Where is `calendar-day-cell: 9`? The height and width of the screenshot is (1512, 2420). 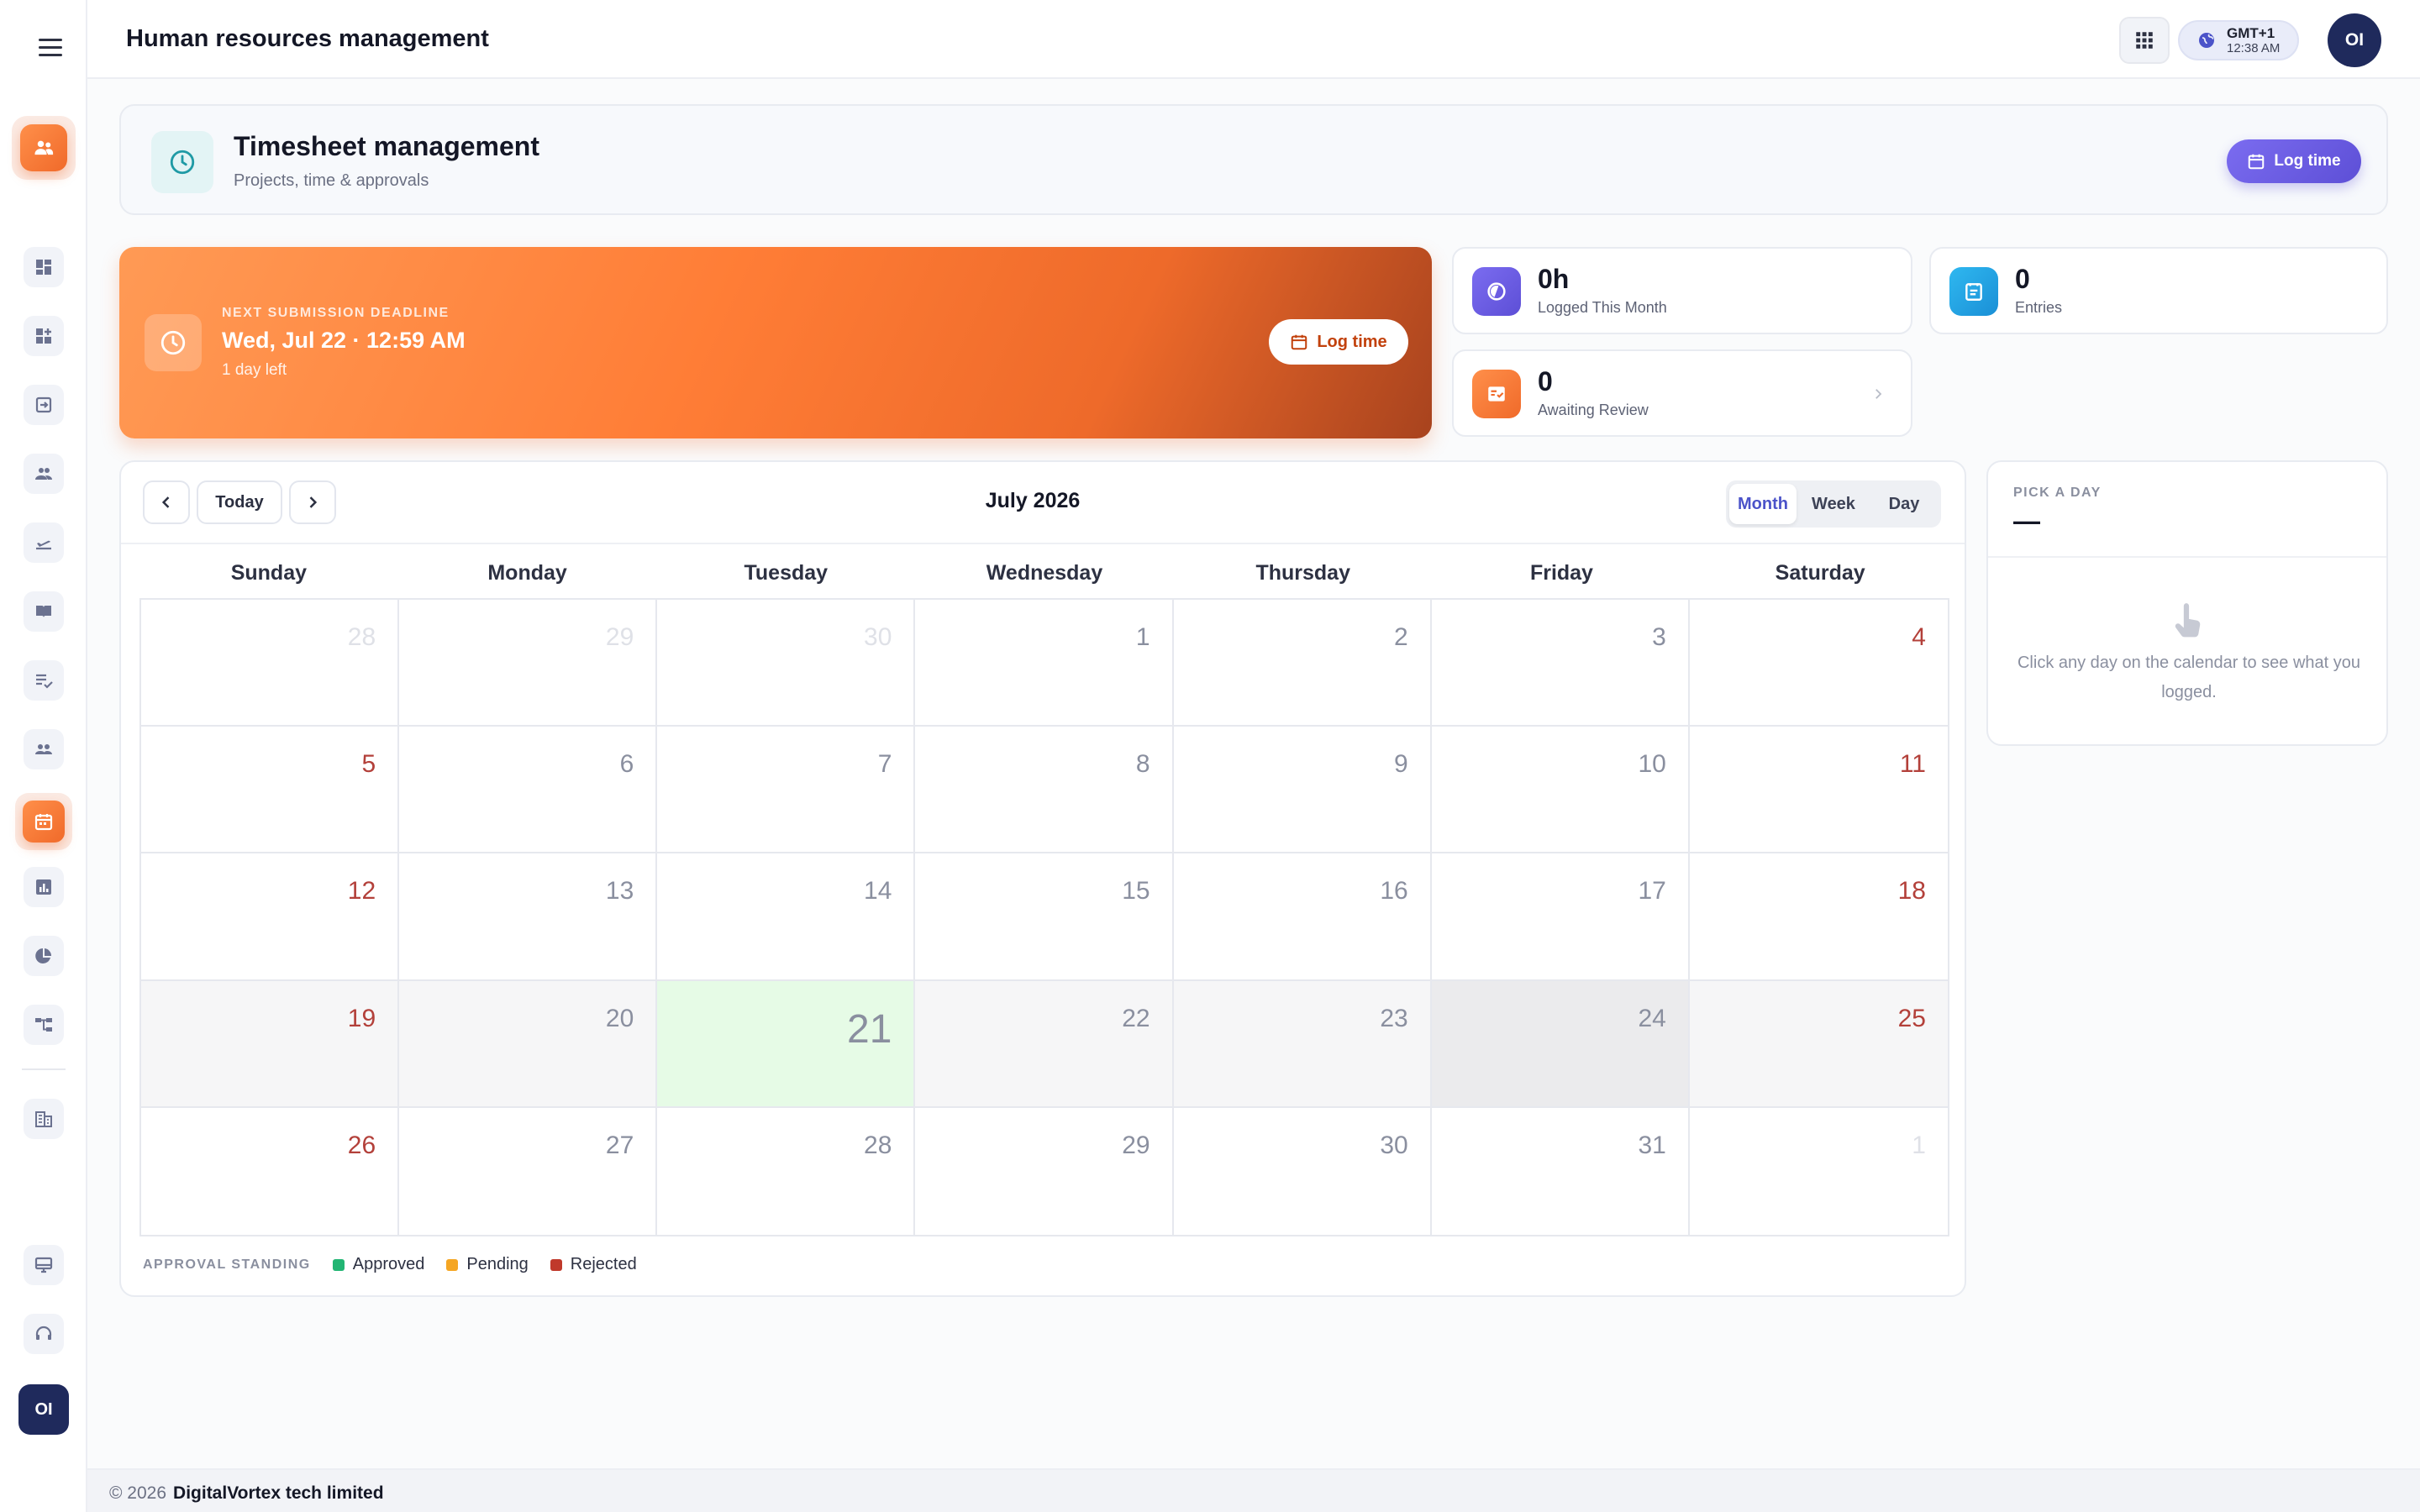 calendar-day-cell: 9 is located at coordinates (1302, 790).